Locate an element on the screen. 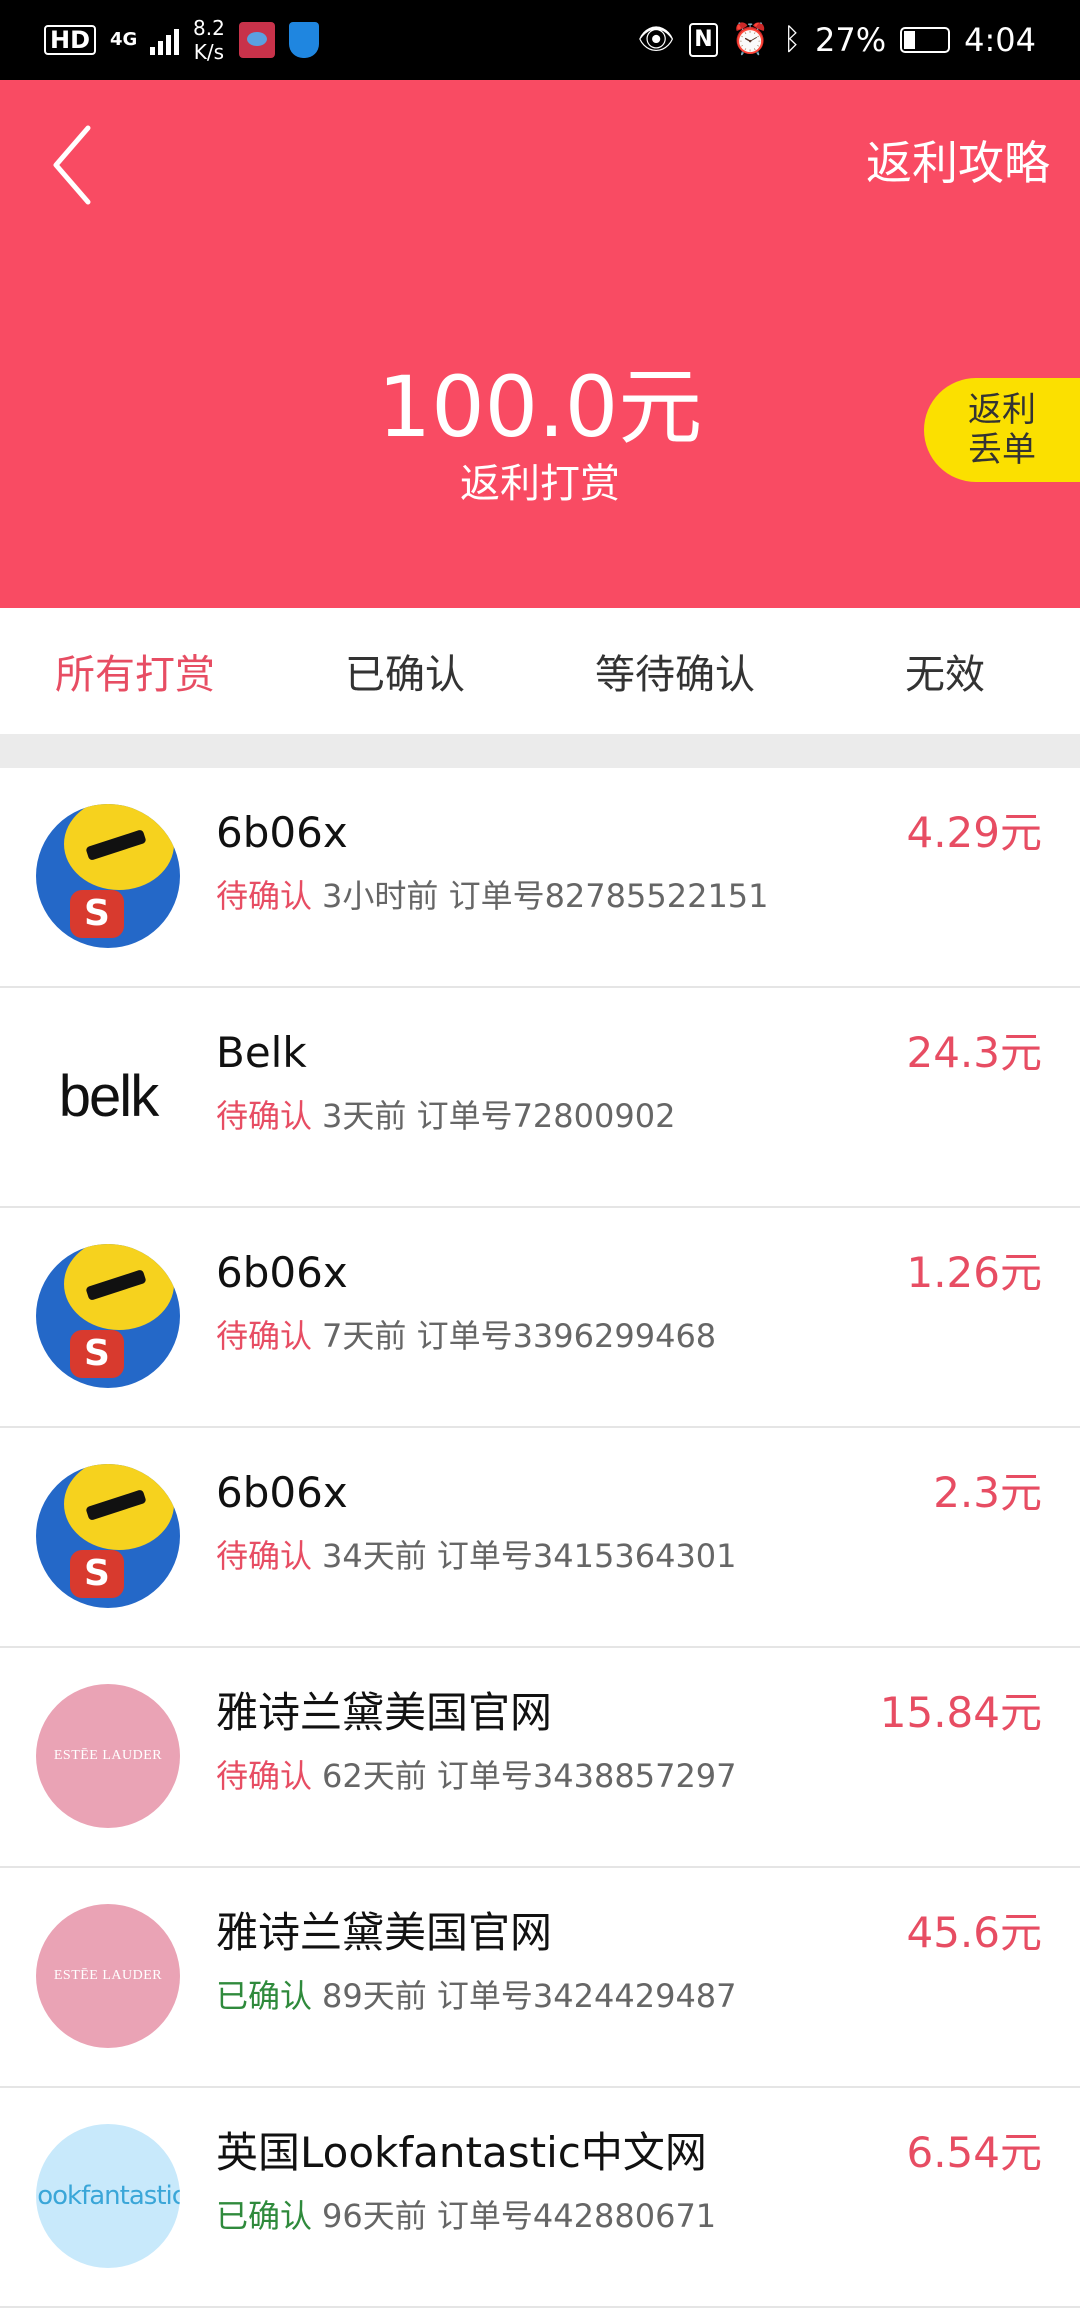 Image resolution: width=1080 pixels, height=2308 pixels. order-time: 7天前 is located at coordinates (364, 1336).